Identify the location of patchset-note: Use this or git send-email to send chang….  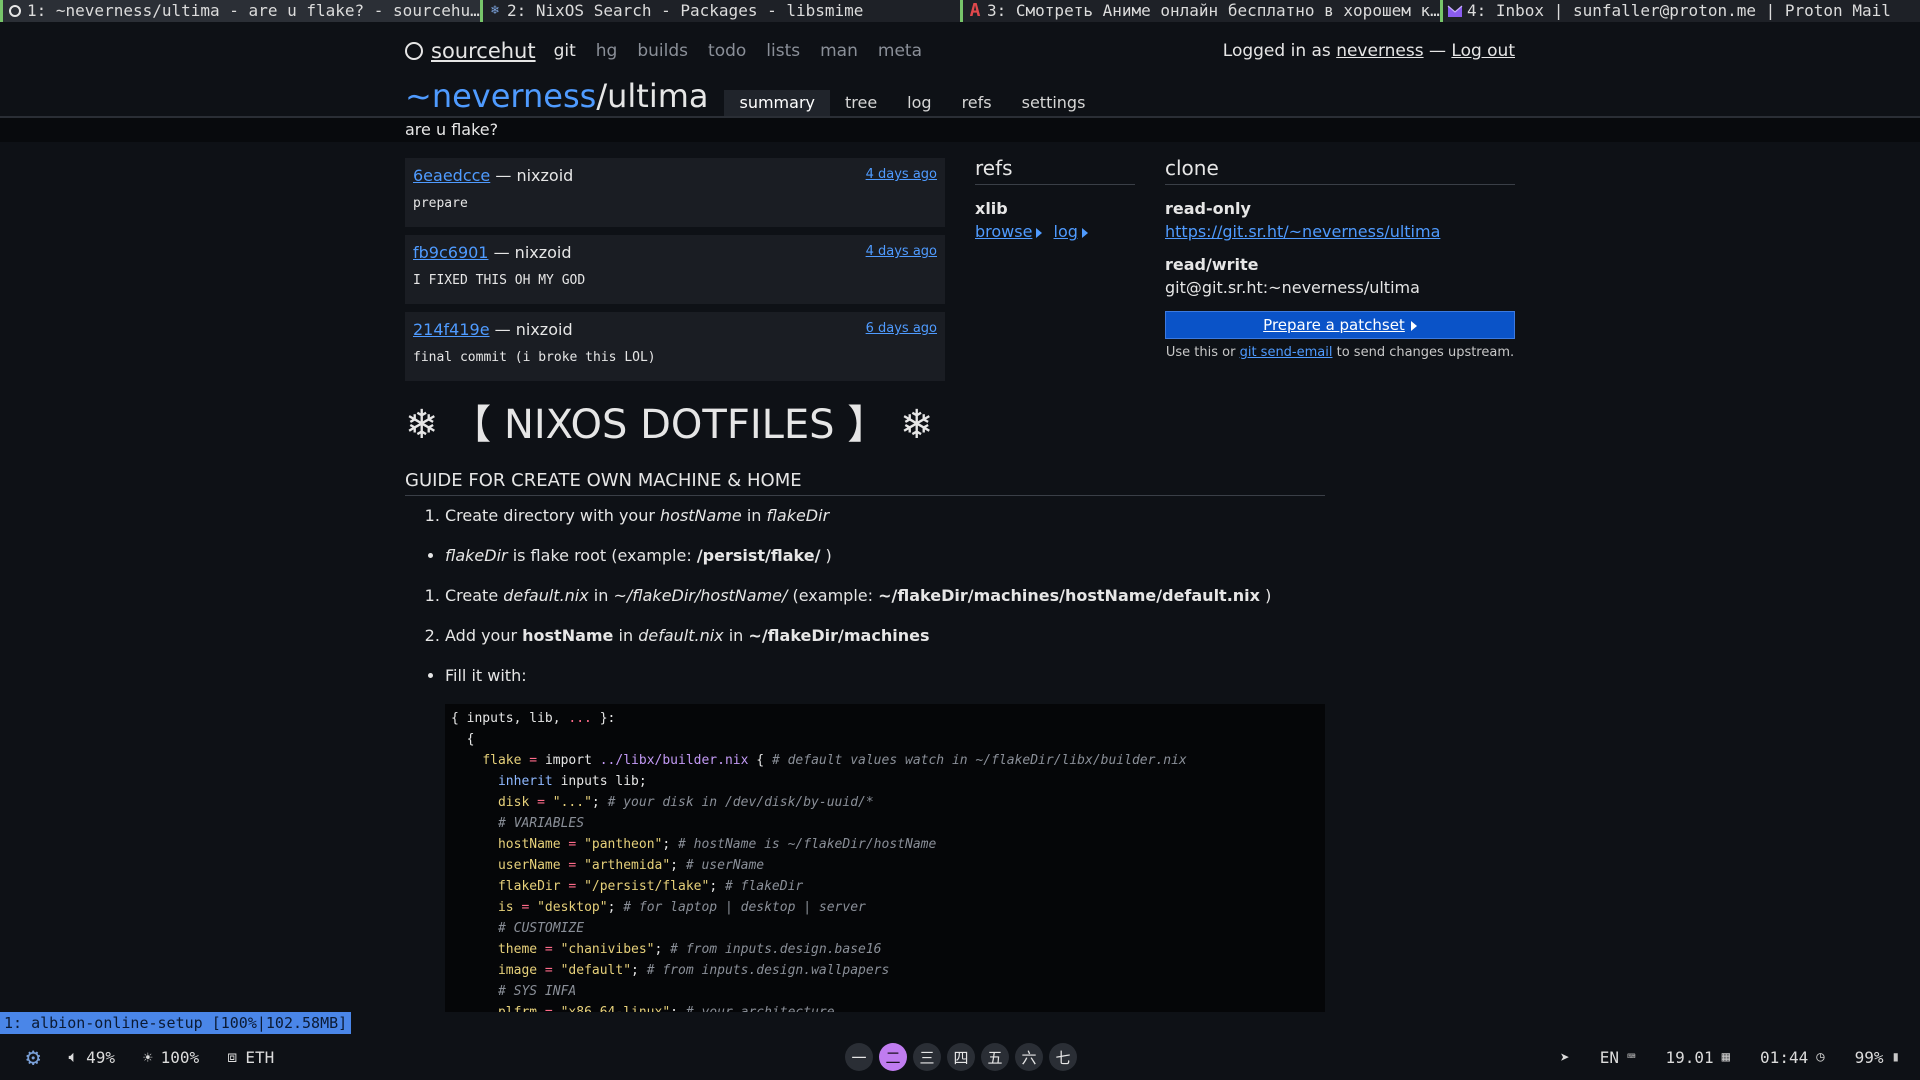
(1340, 352).